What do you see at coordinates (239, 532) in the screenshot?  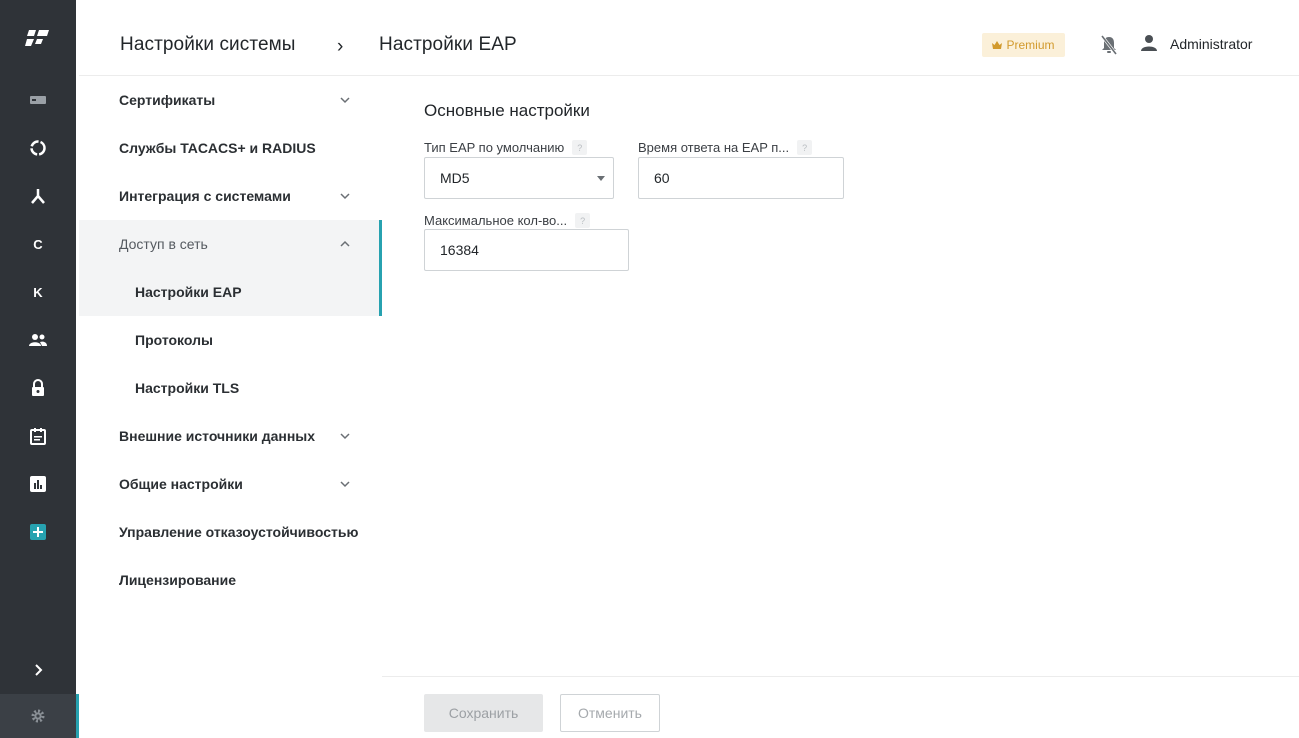 I see `nav-item-label: Управление отказоустойчивостью` at bounding box center [239, 532].